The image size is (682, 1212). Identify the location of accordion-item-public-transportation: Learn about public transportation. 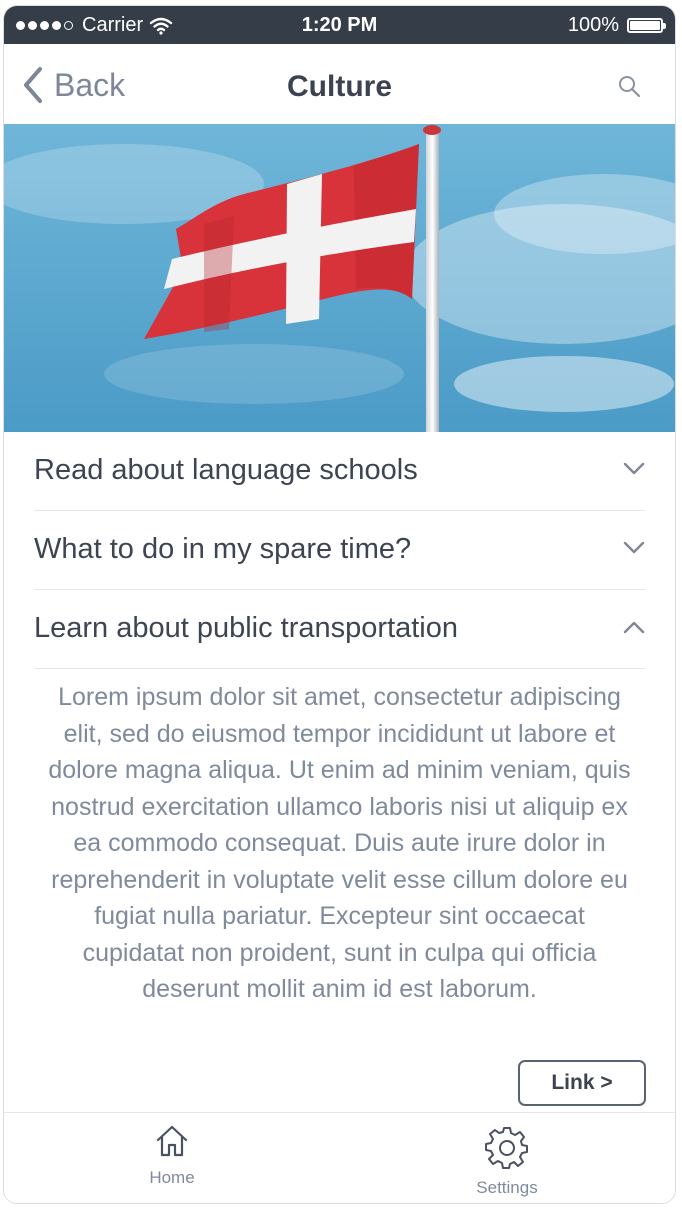
(339, 629).